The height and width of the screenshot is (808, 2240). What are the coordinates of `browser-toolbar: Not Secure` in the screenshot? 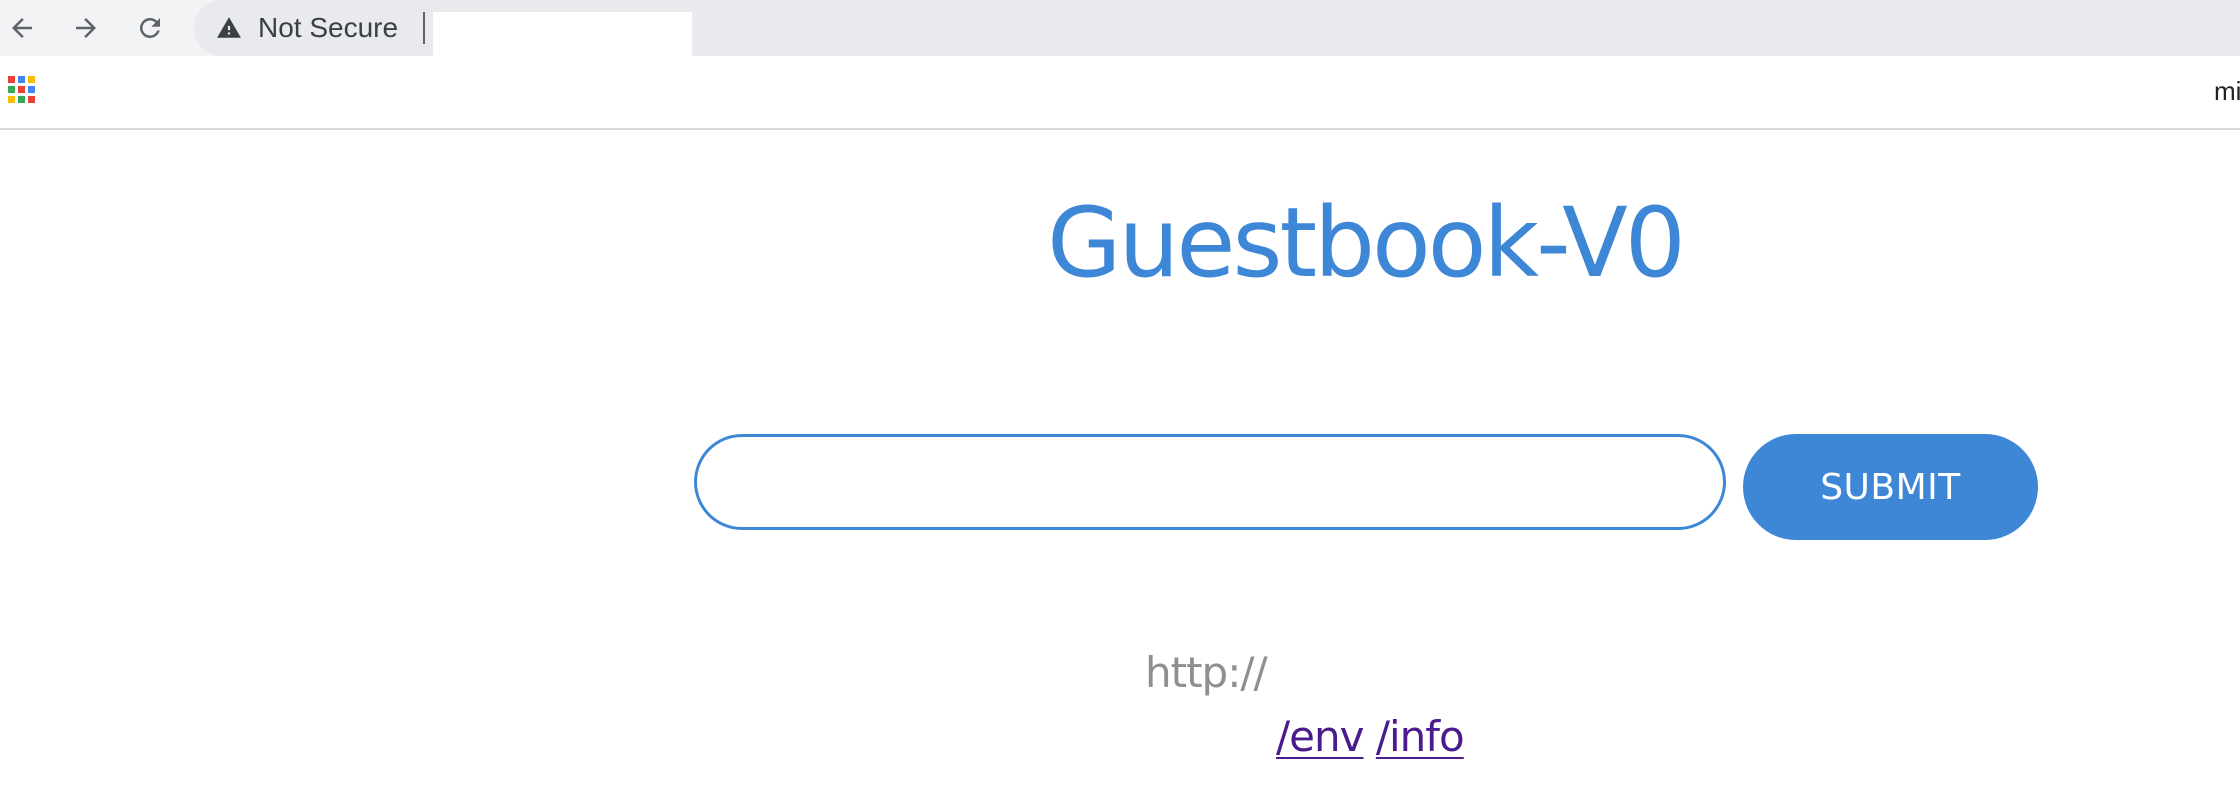 It's located at (1120, 28).